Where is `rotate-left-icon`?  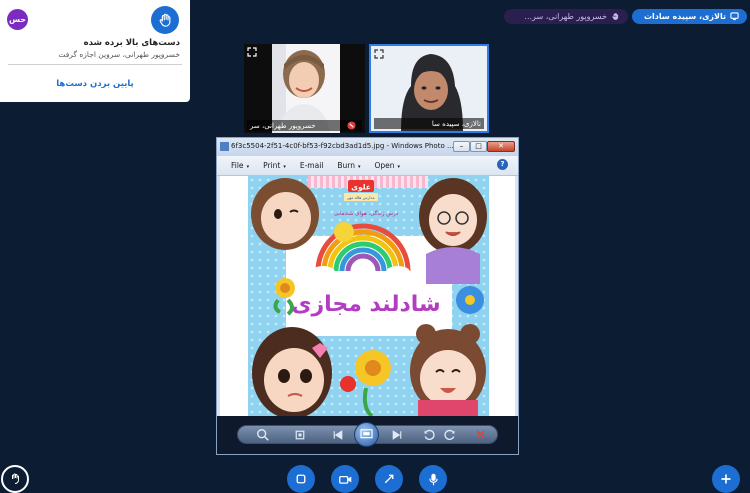 rotate-left-icon is located at coordinates (429, 434).